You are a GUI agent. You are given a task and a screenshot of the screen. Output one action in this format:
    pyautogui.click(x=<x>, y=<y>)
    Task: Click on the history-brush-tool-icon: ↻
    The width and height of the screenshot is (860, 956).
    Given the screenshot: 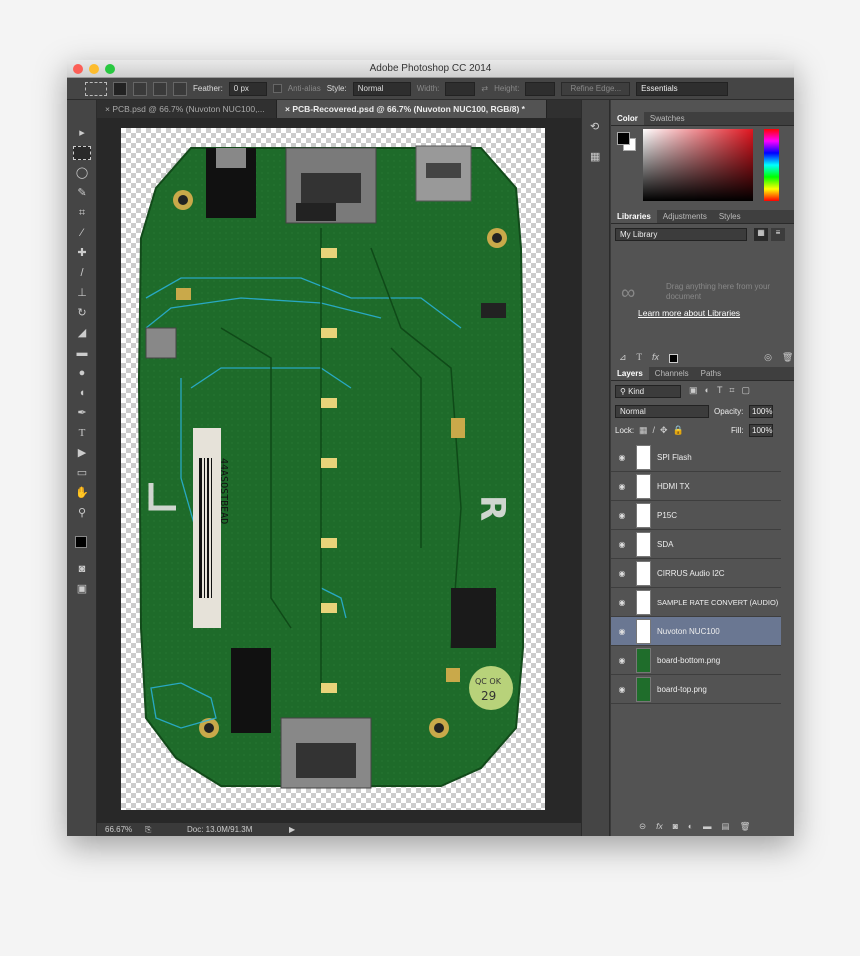 What is the action you would take?
    pyautogui.click(x=82, y=313)
    